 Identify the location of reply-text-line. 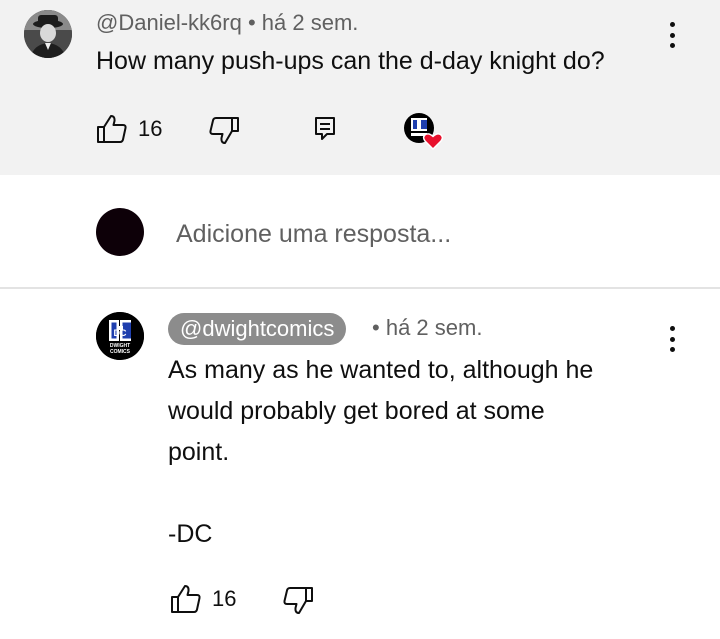
(413, 493).